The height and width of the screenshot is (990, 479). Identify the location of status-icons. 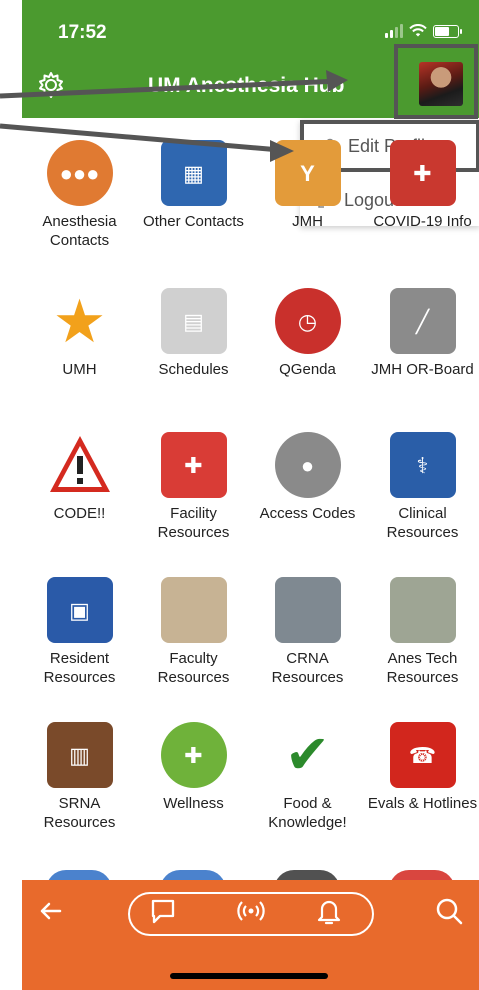
(423, 31).